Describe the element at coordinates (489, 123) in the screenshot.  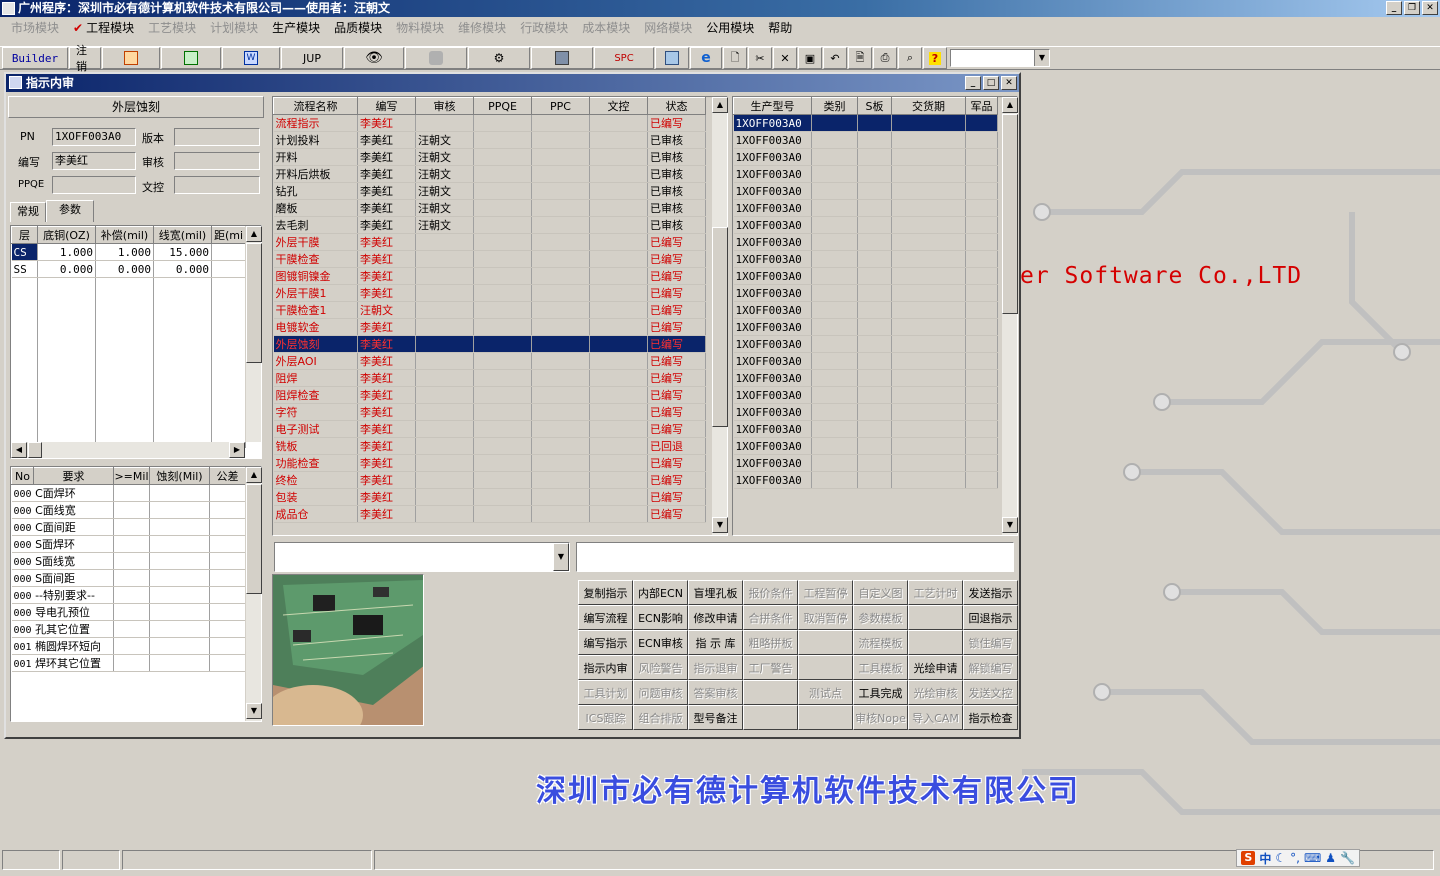
I see `table-row: 流程指示 李美红 已编写` at that location.